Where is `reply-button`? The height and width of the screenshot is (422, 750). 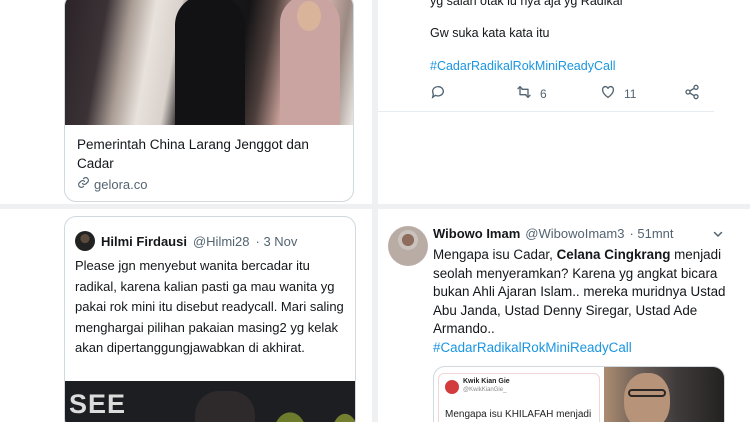 reply-button is located at coordinates (438, 93).